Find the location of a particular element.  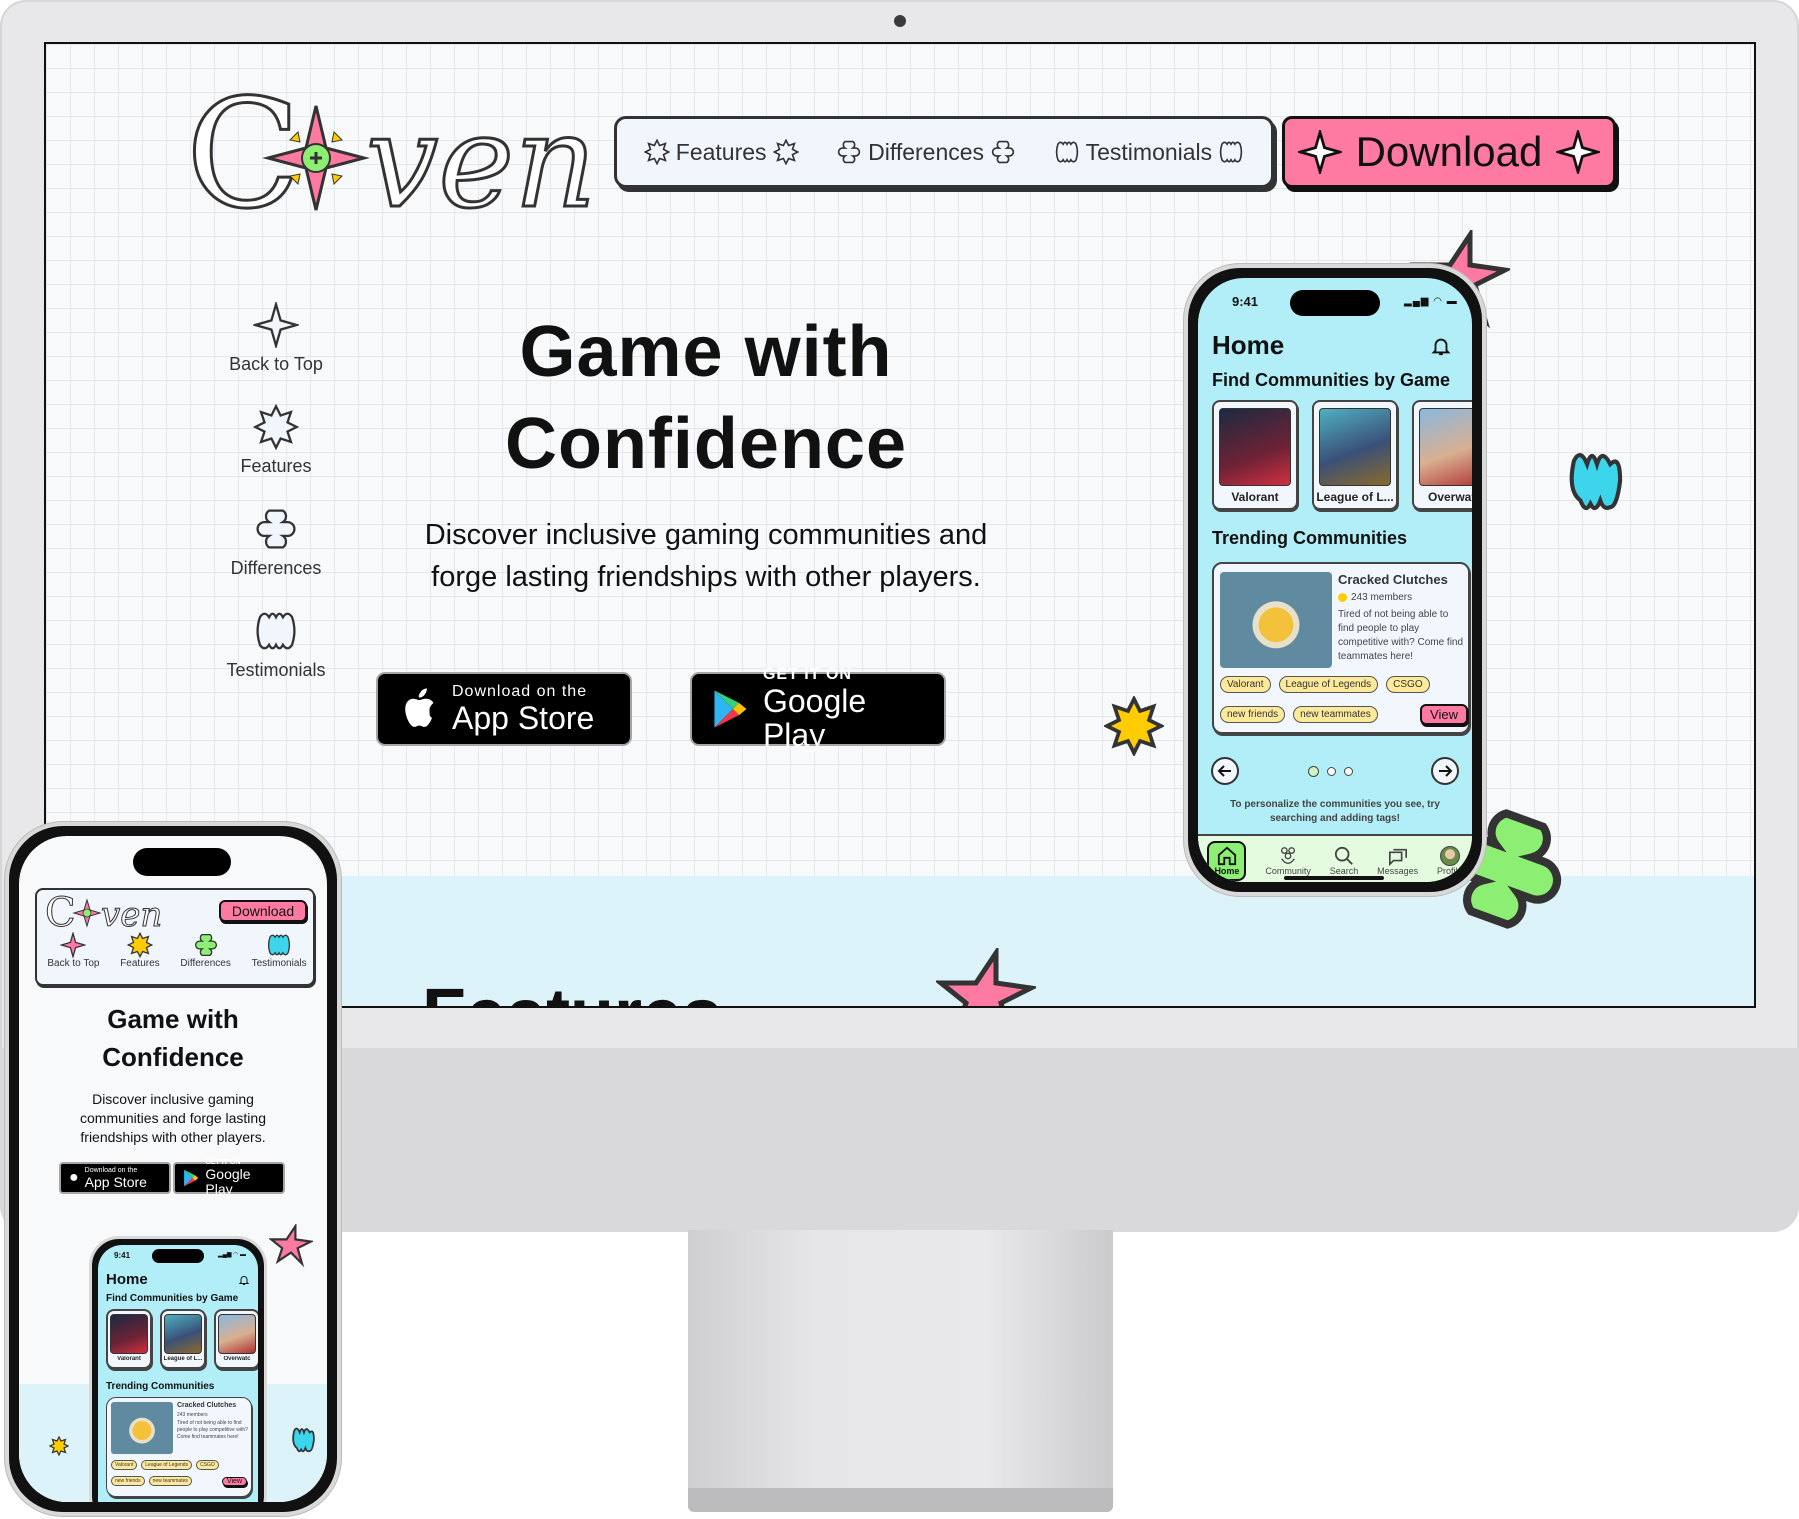

community-image is located at coordinates (142, 1428).